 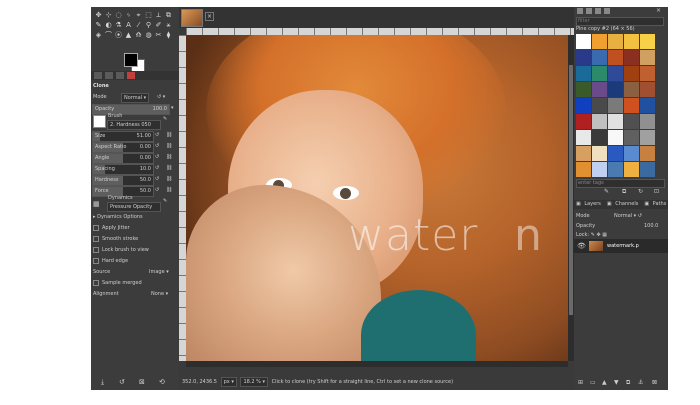 I want to click on pattern-grid, so click(x=617, y=106).